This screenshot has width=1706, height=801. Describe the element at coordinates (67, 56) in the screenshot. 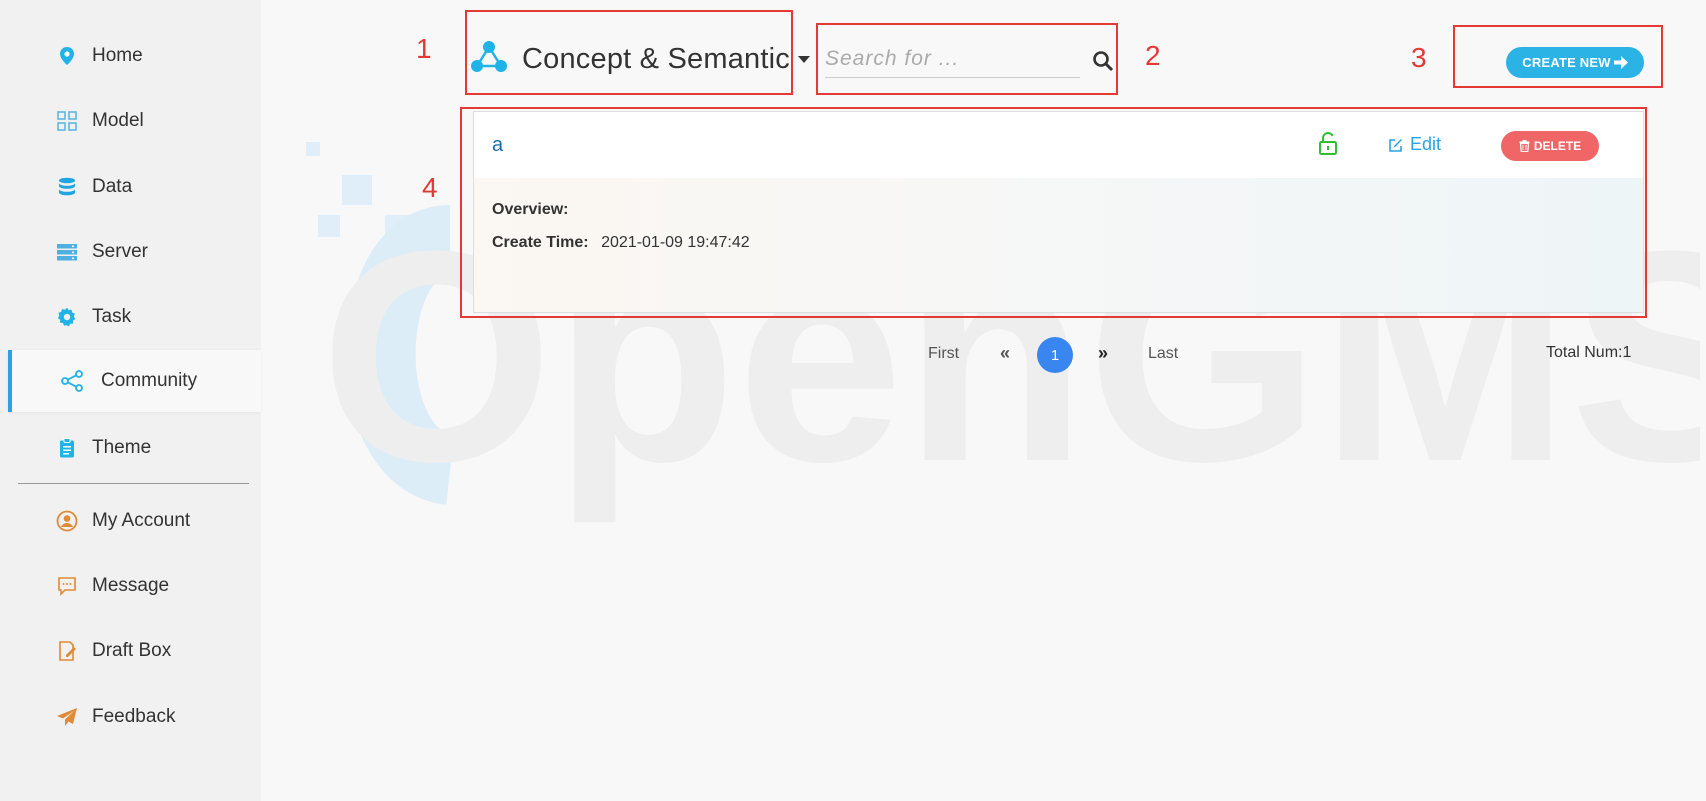

I see `location-pin-icon` at that location.